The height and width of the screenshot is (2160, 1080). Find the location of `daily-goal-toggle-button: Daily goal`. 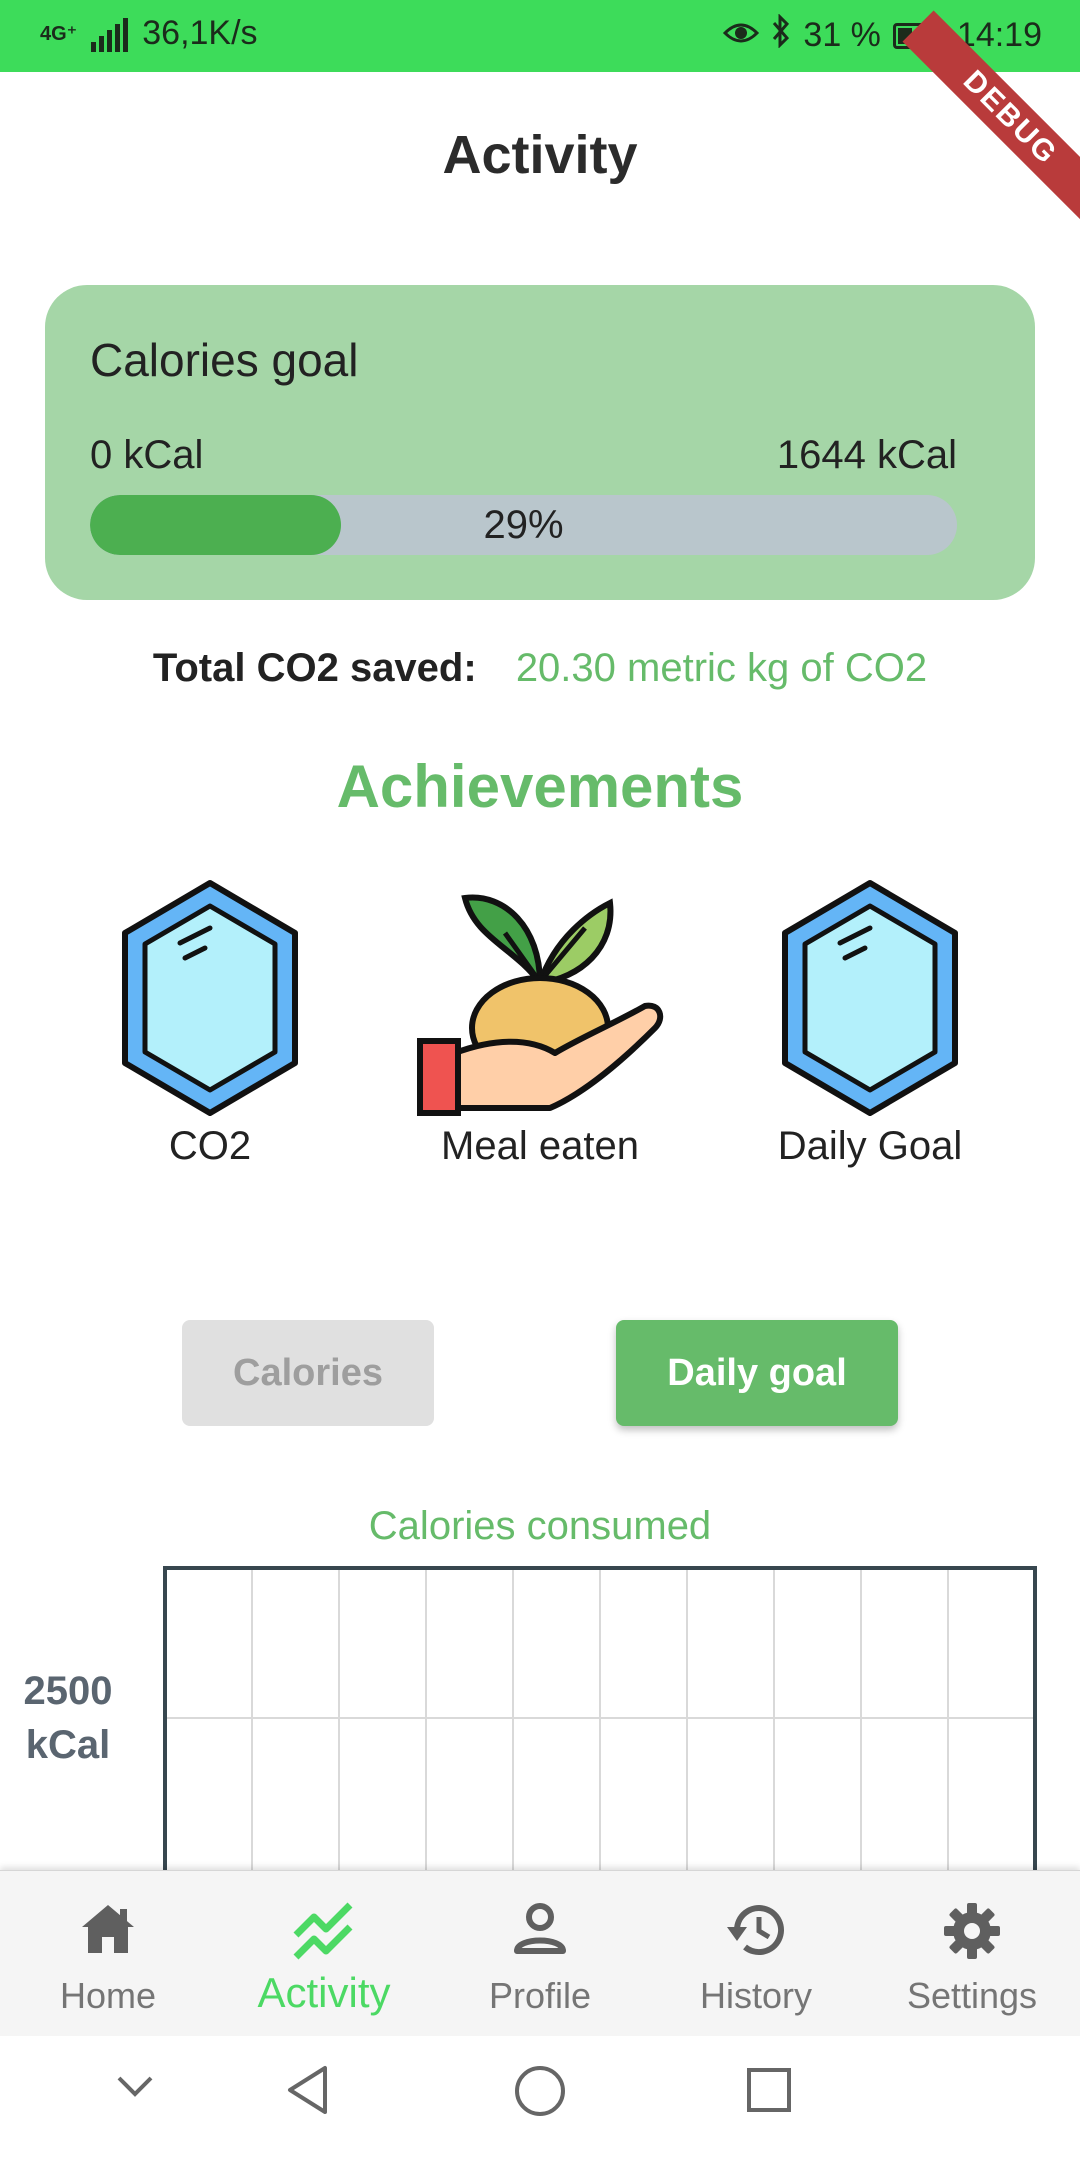

daily-goal-toggle-button: Daily goal is located at coordinates (757, 1373).